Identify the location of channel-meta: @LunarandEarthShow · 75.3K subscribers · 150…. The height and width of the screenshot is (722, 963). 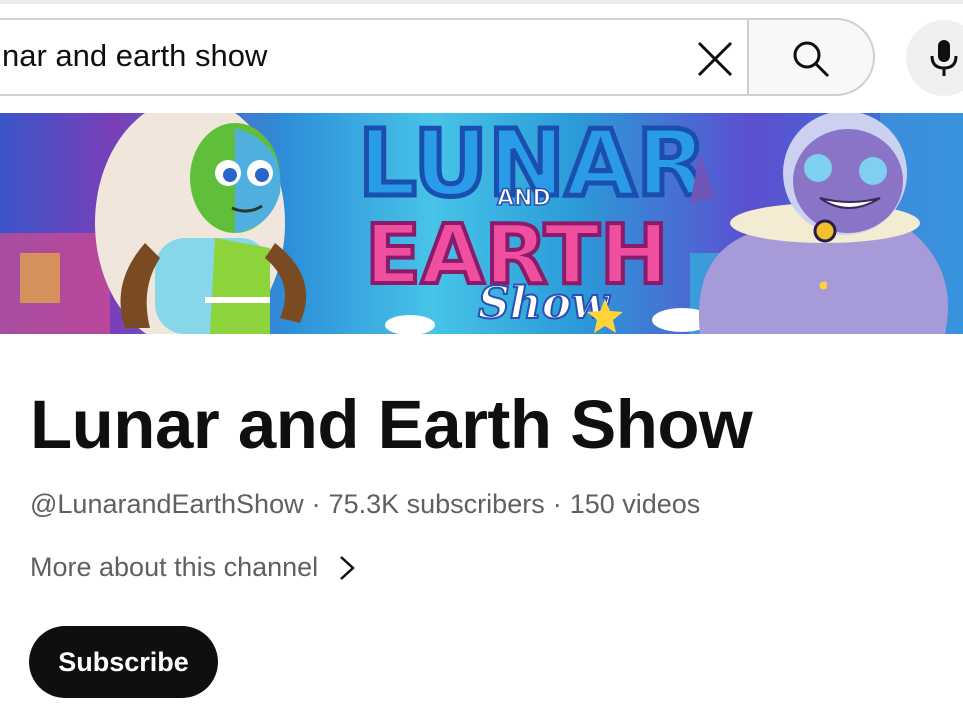
(365, 504).